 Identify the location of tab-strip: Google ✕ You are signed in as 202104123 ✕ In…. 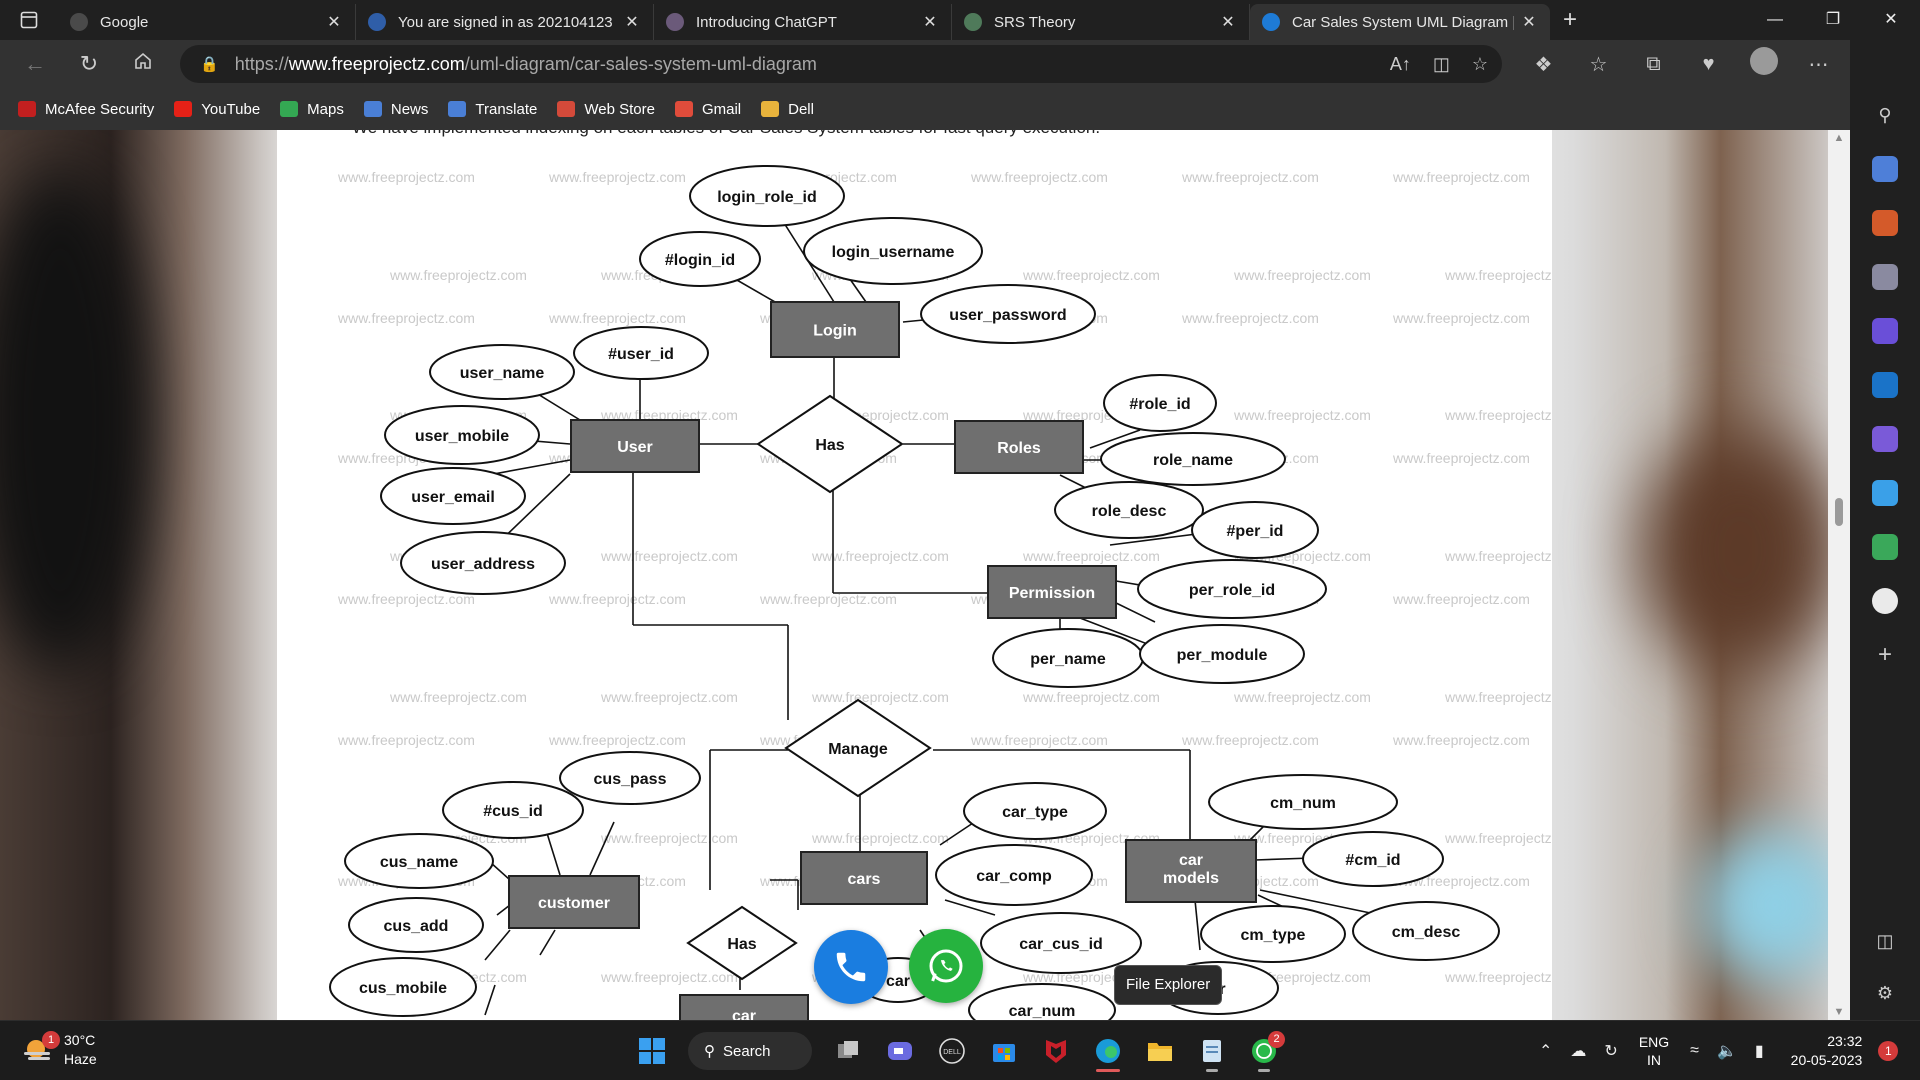
(960, 20).